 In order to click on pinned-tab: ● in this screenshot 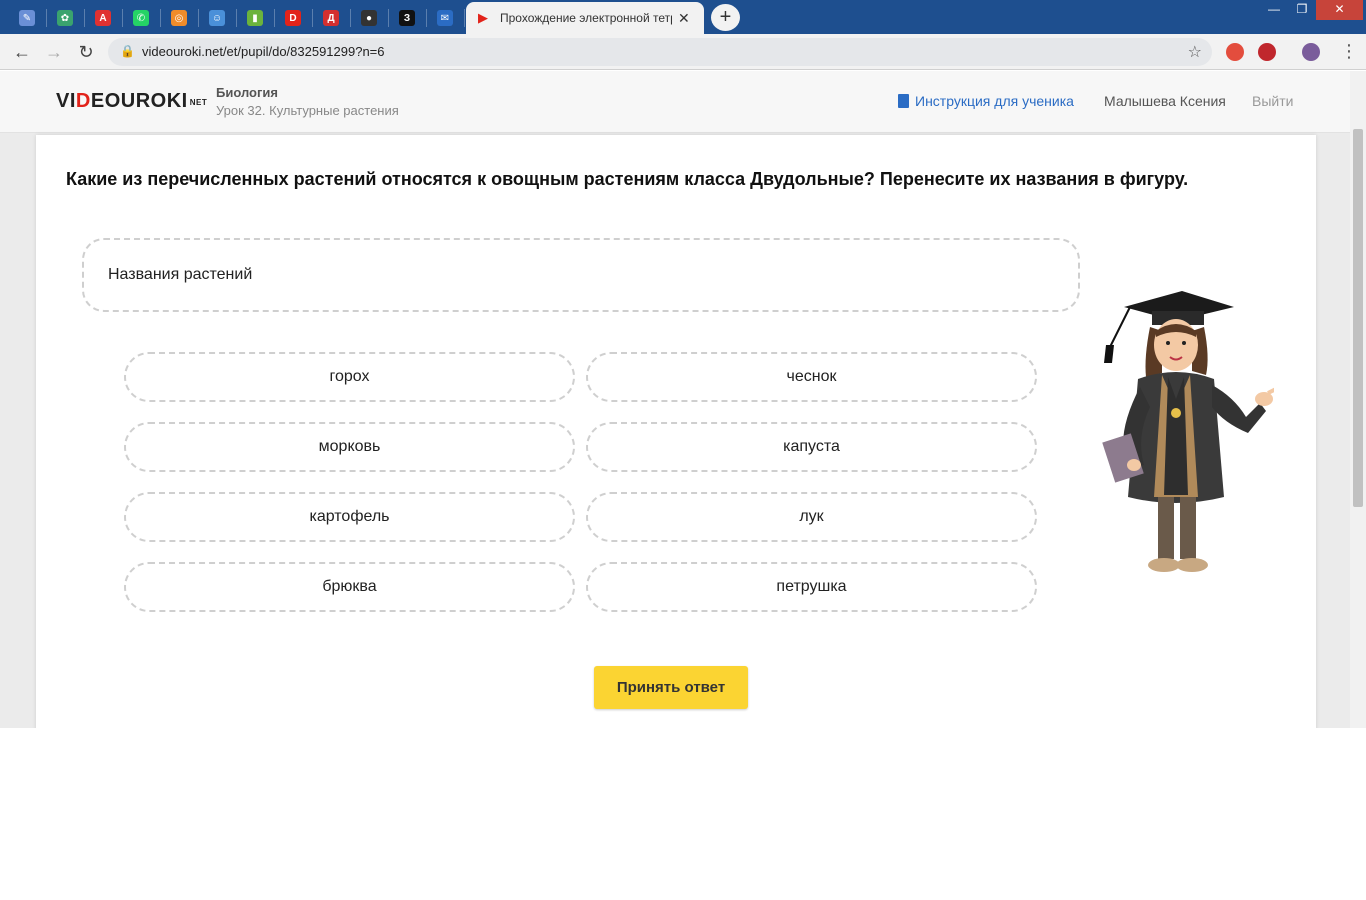, I will do `click(369, 18)`.